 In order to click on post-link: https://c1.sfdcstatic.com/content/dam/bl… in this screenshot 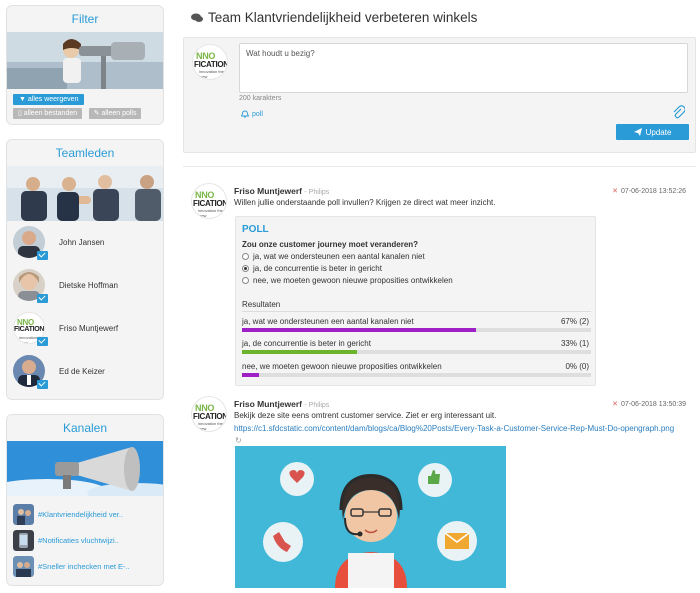, I will do `click(454, 428)`.